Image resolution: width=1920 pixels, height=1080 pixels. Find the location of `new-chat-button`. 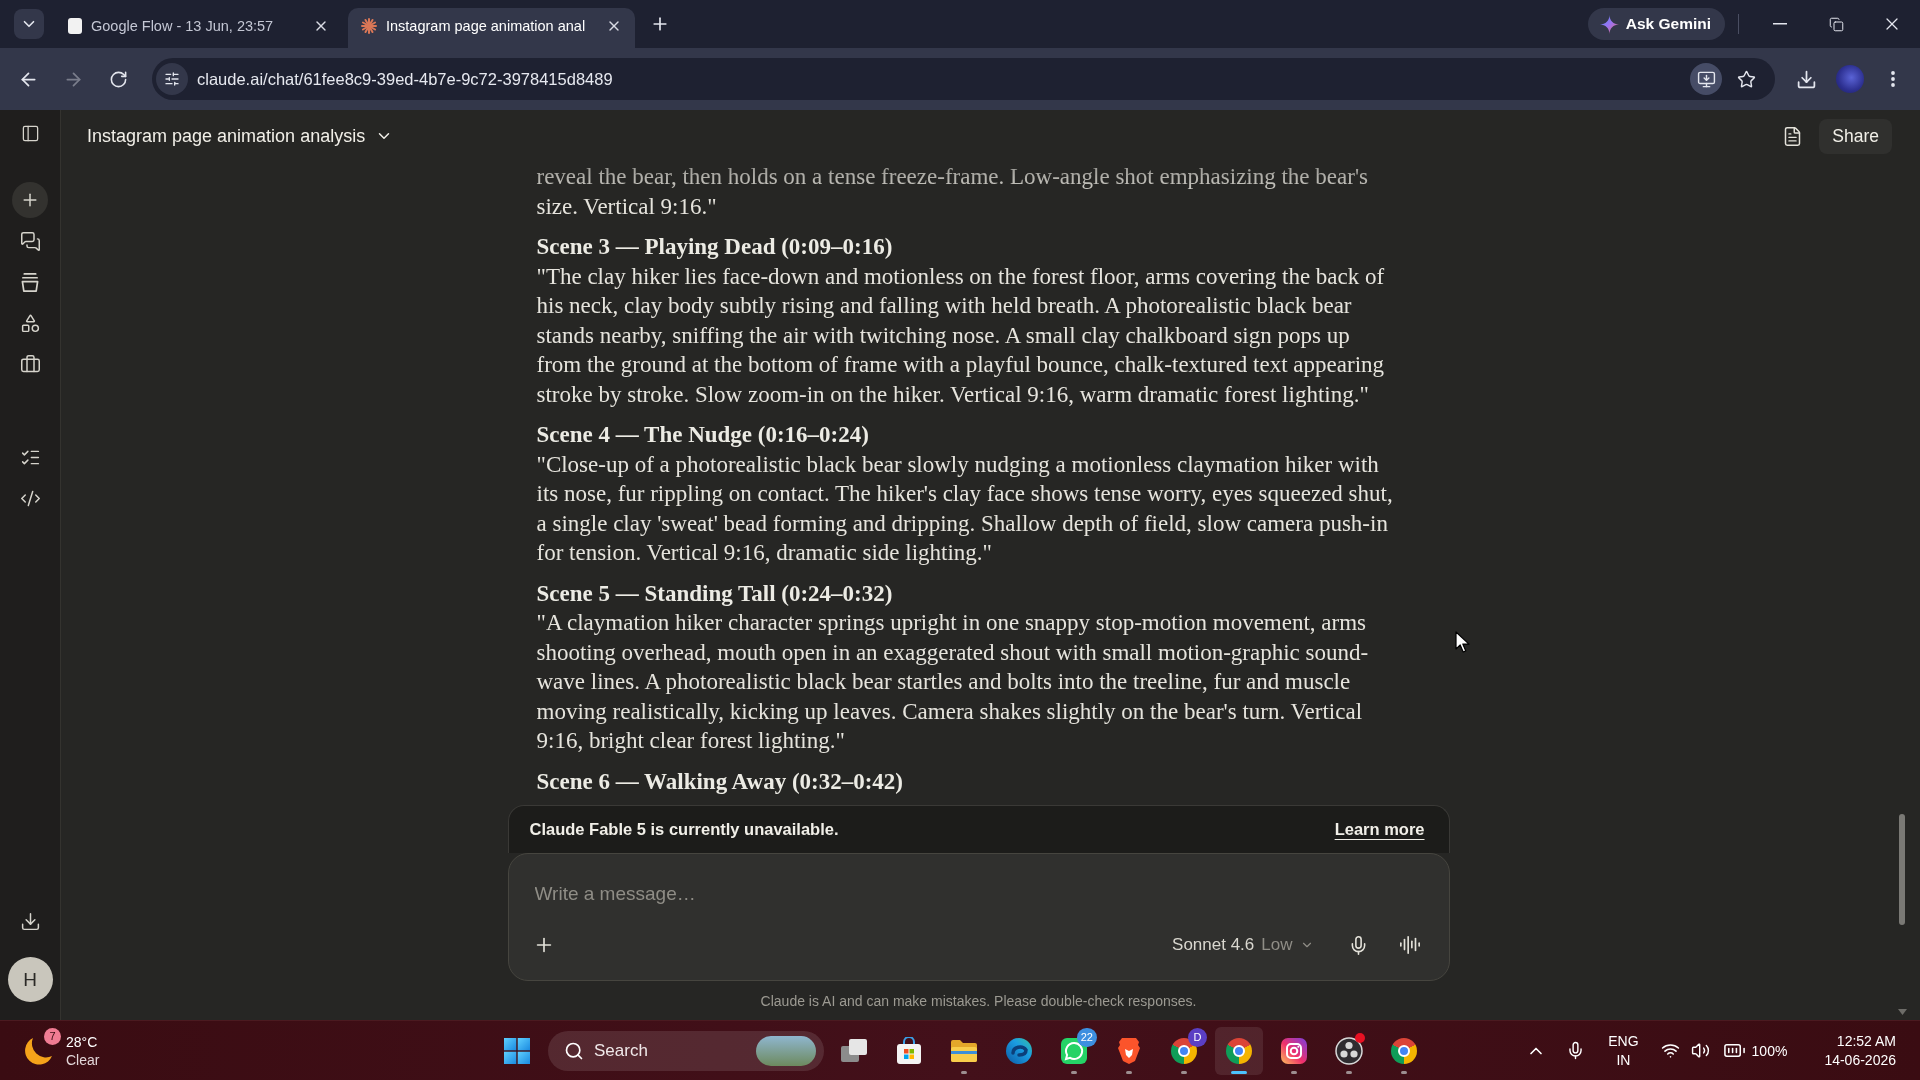

new-chat-button is located at coordinates (30, 200).